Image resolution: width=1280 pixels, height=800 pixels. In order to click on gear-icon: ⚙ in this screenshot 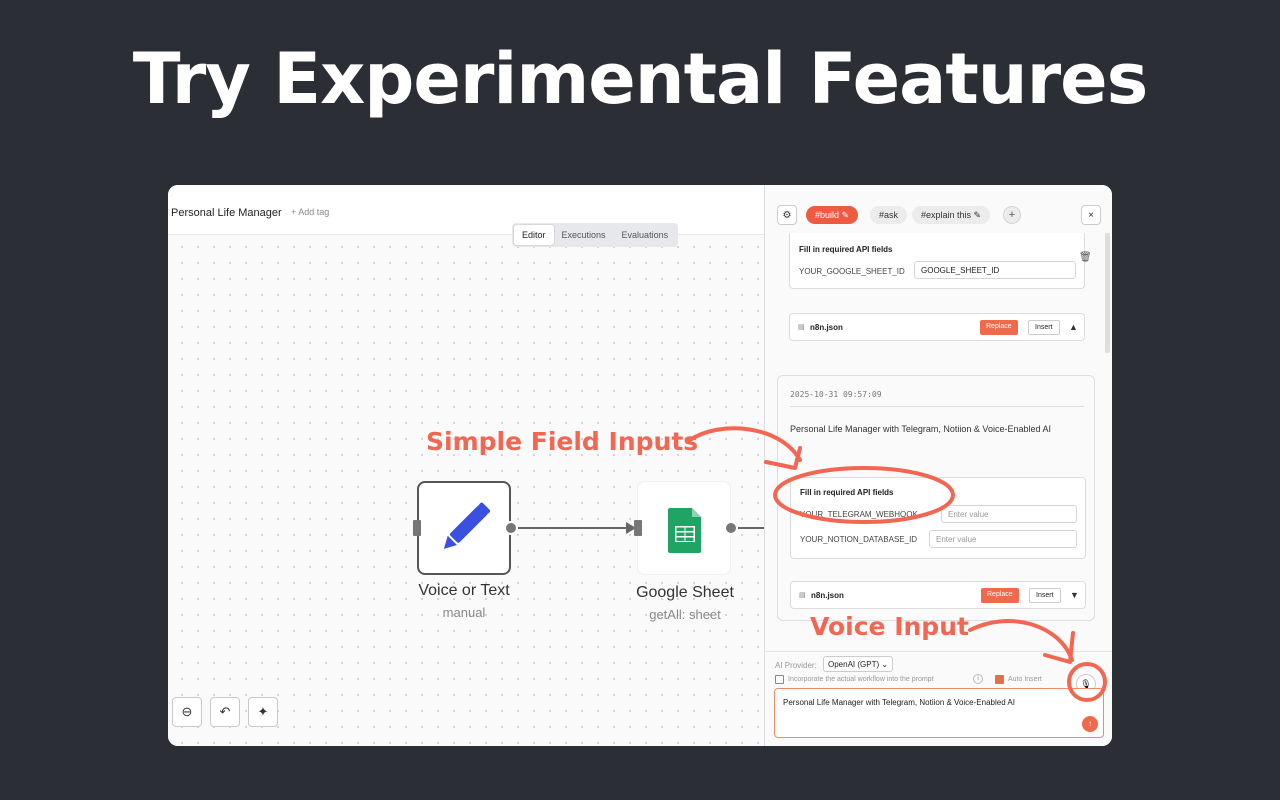, I will do `click(787, 215)`.